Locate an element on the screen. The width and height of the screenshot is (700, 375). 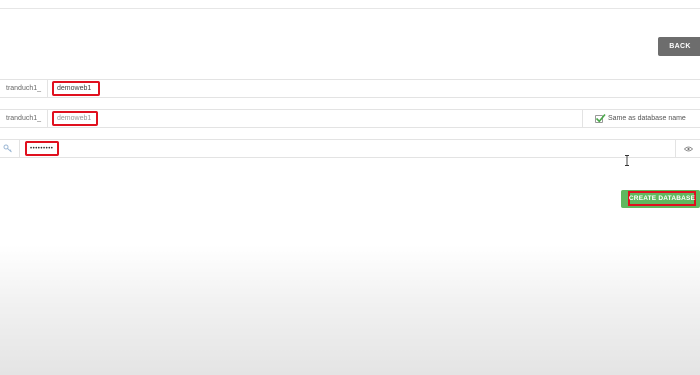
checkmark-icon is located at coordinates (600, 117).